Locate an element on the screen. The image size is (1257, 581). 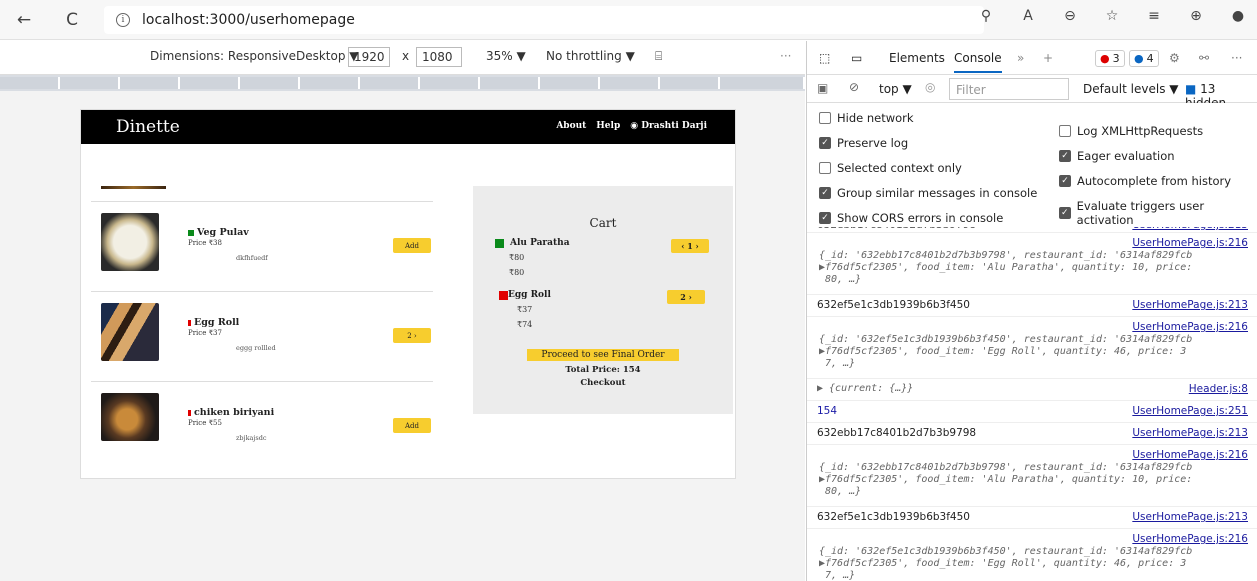
height-input: 1080 is located at coordinates (439, 57).